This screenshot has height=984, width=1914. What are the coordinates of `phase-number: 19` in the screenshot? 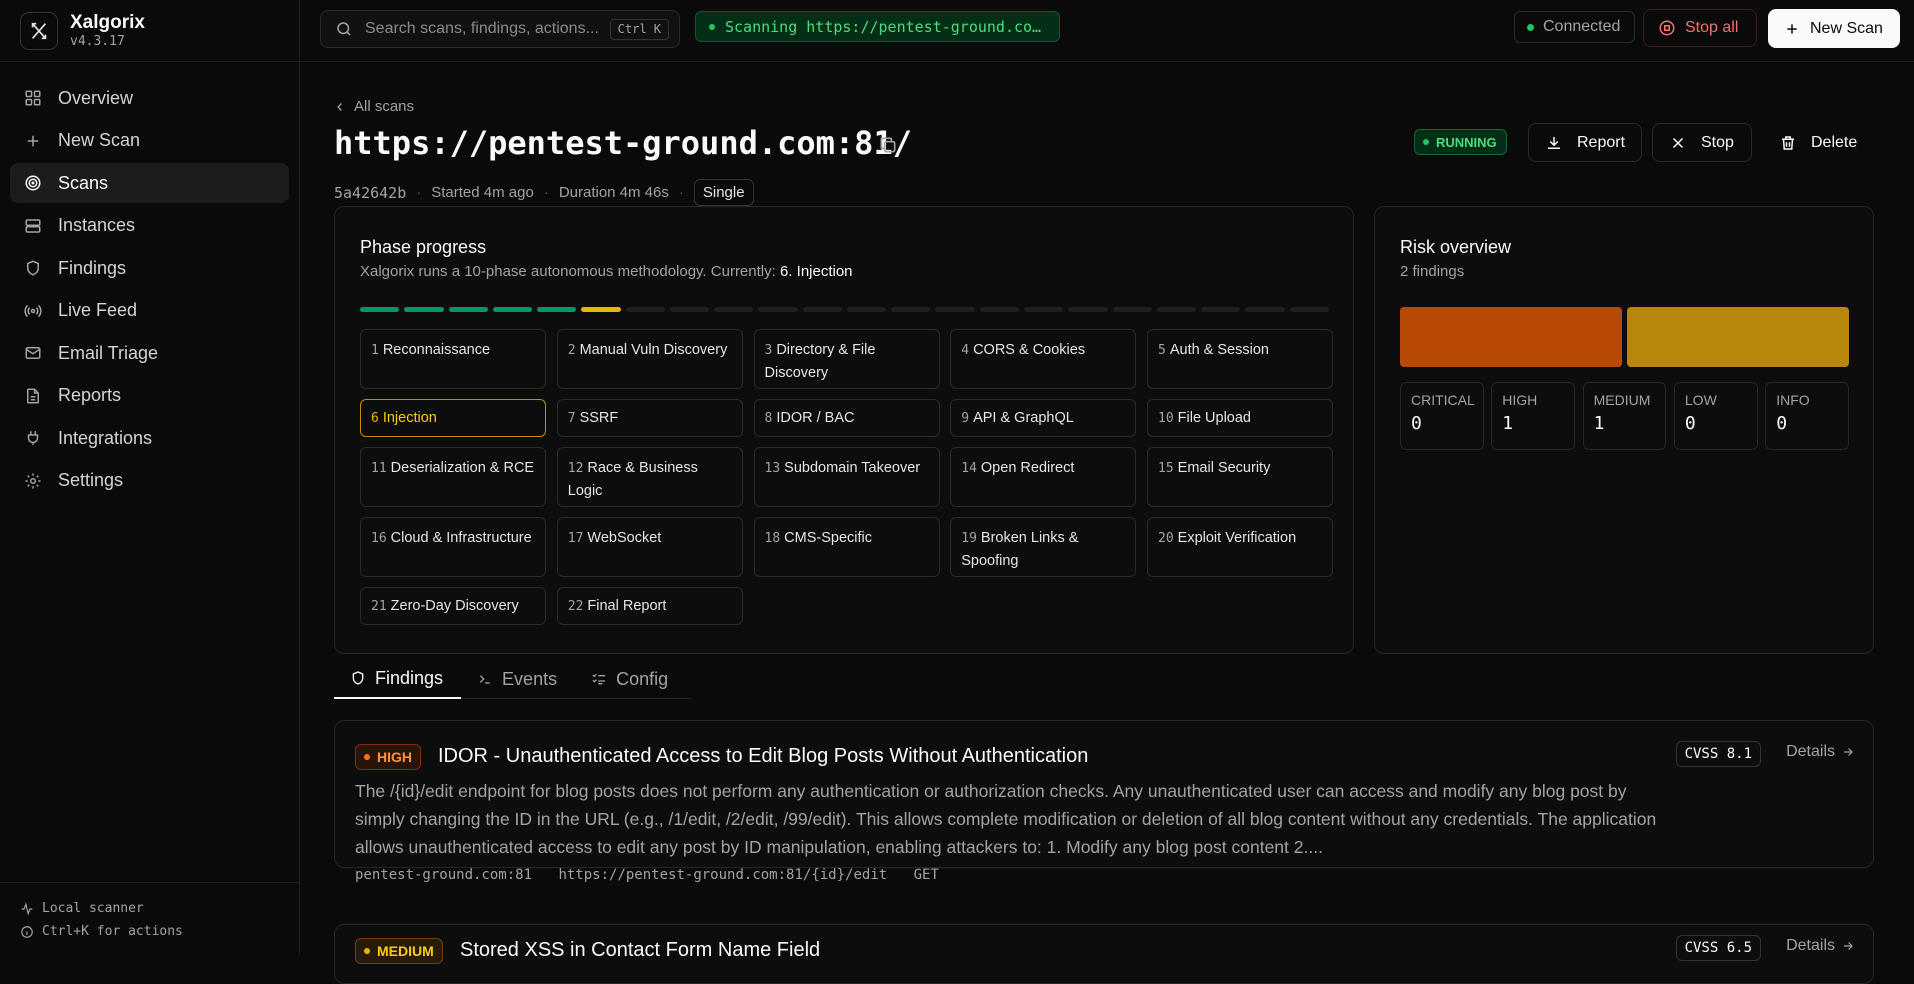 It's located at (969, 538).